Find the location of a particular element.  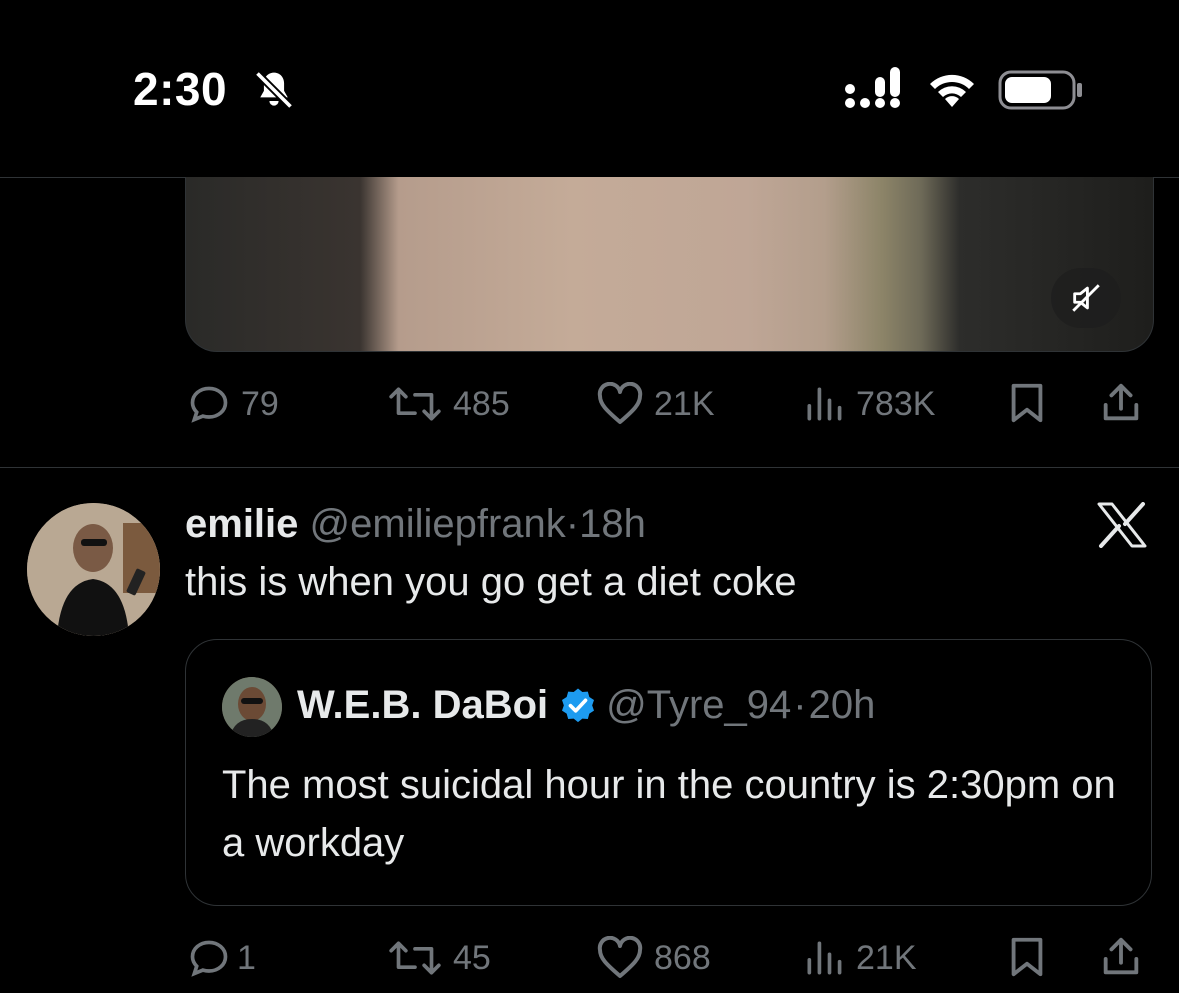

bell-slash-icon is located at coordinates (274, 90).